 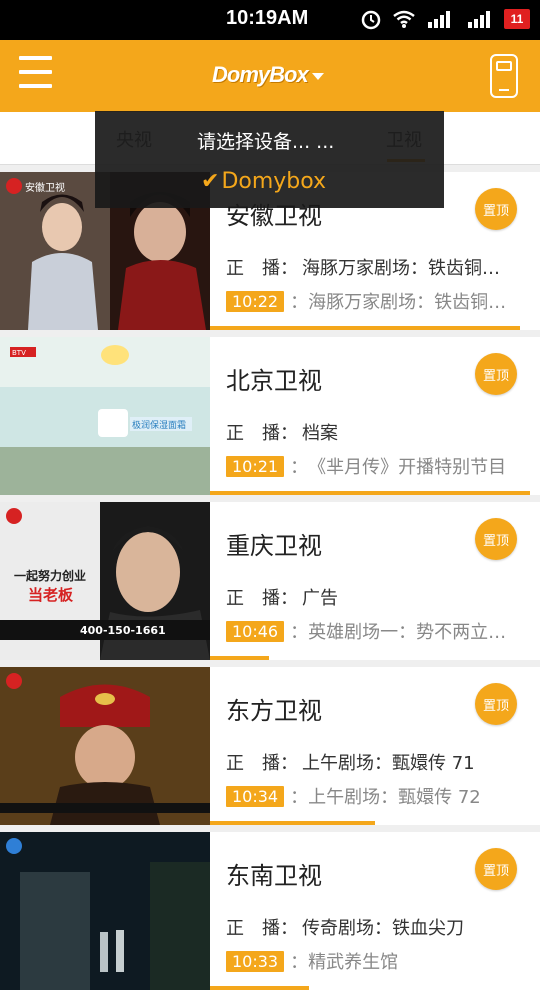 I want to click on channel-name: 重庆卫视, so click(x=274, y=546).